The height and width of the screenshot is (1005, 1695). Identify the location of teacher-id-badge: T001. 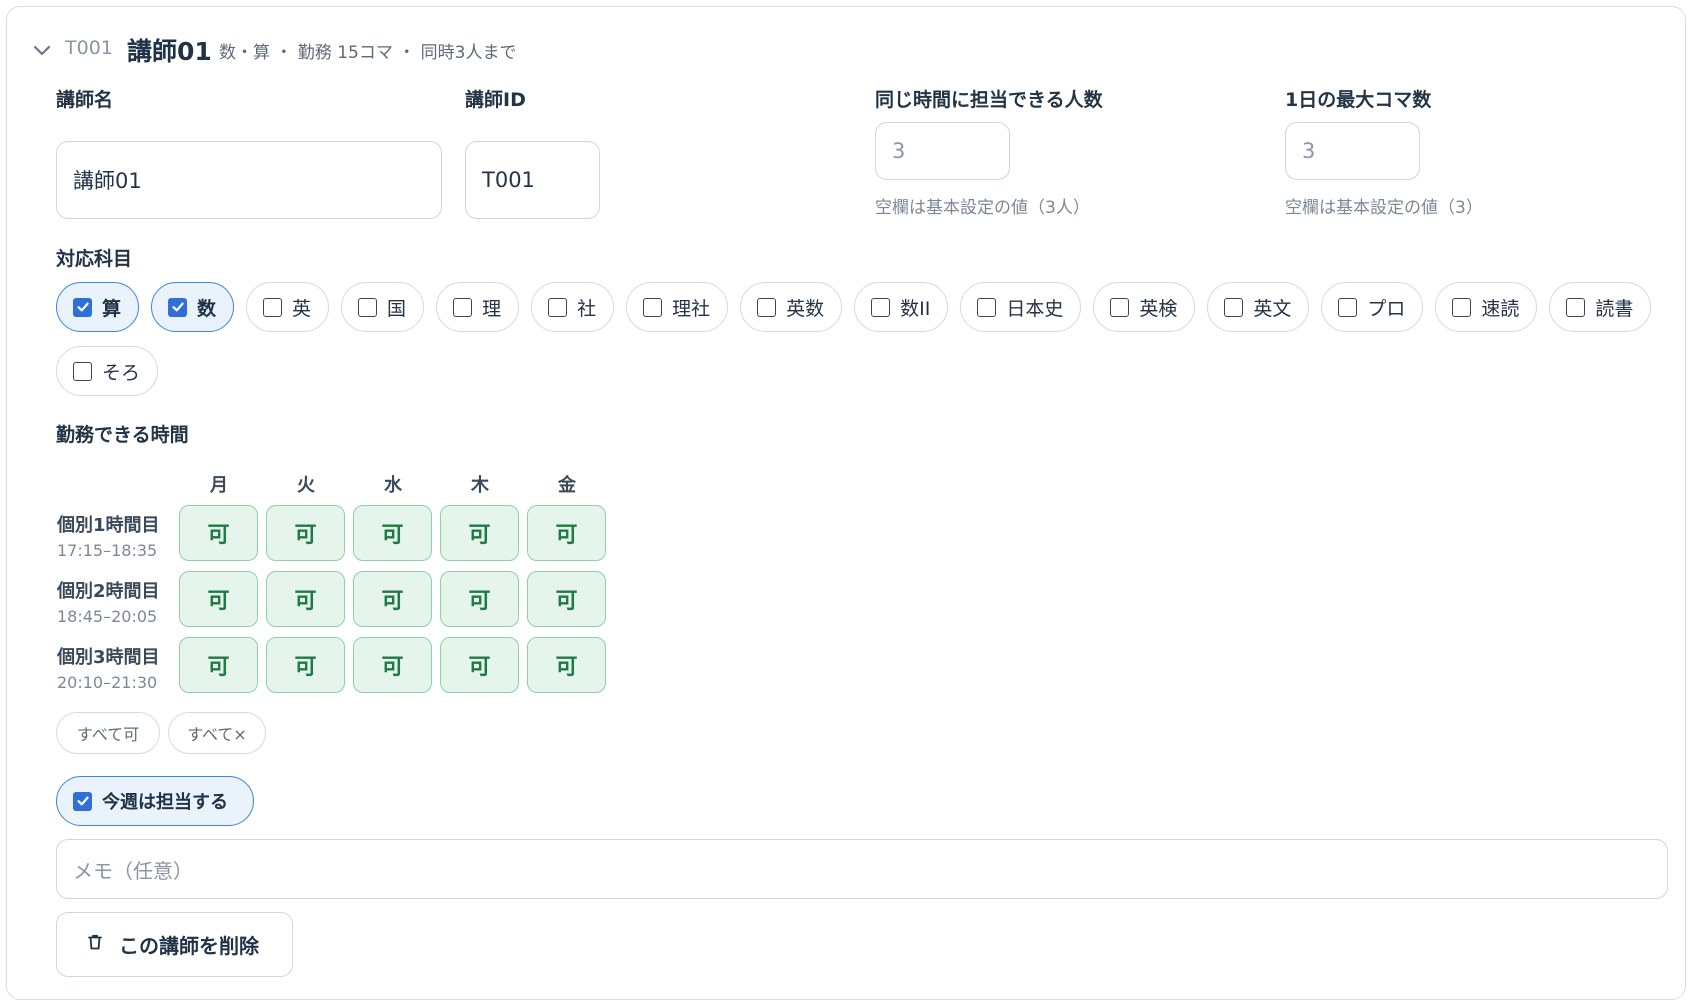
(89, 48).